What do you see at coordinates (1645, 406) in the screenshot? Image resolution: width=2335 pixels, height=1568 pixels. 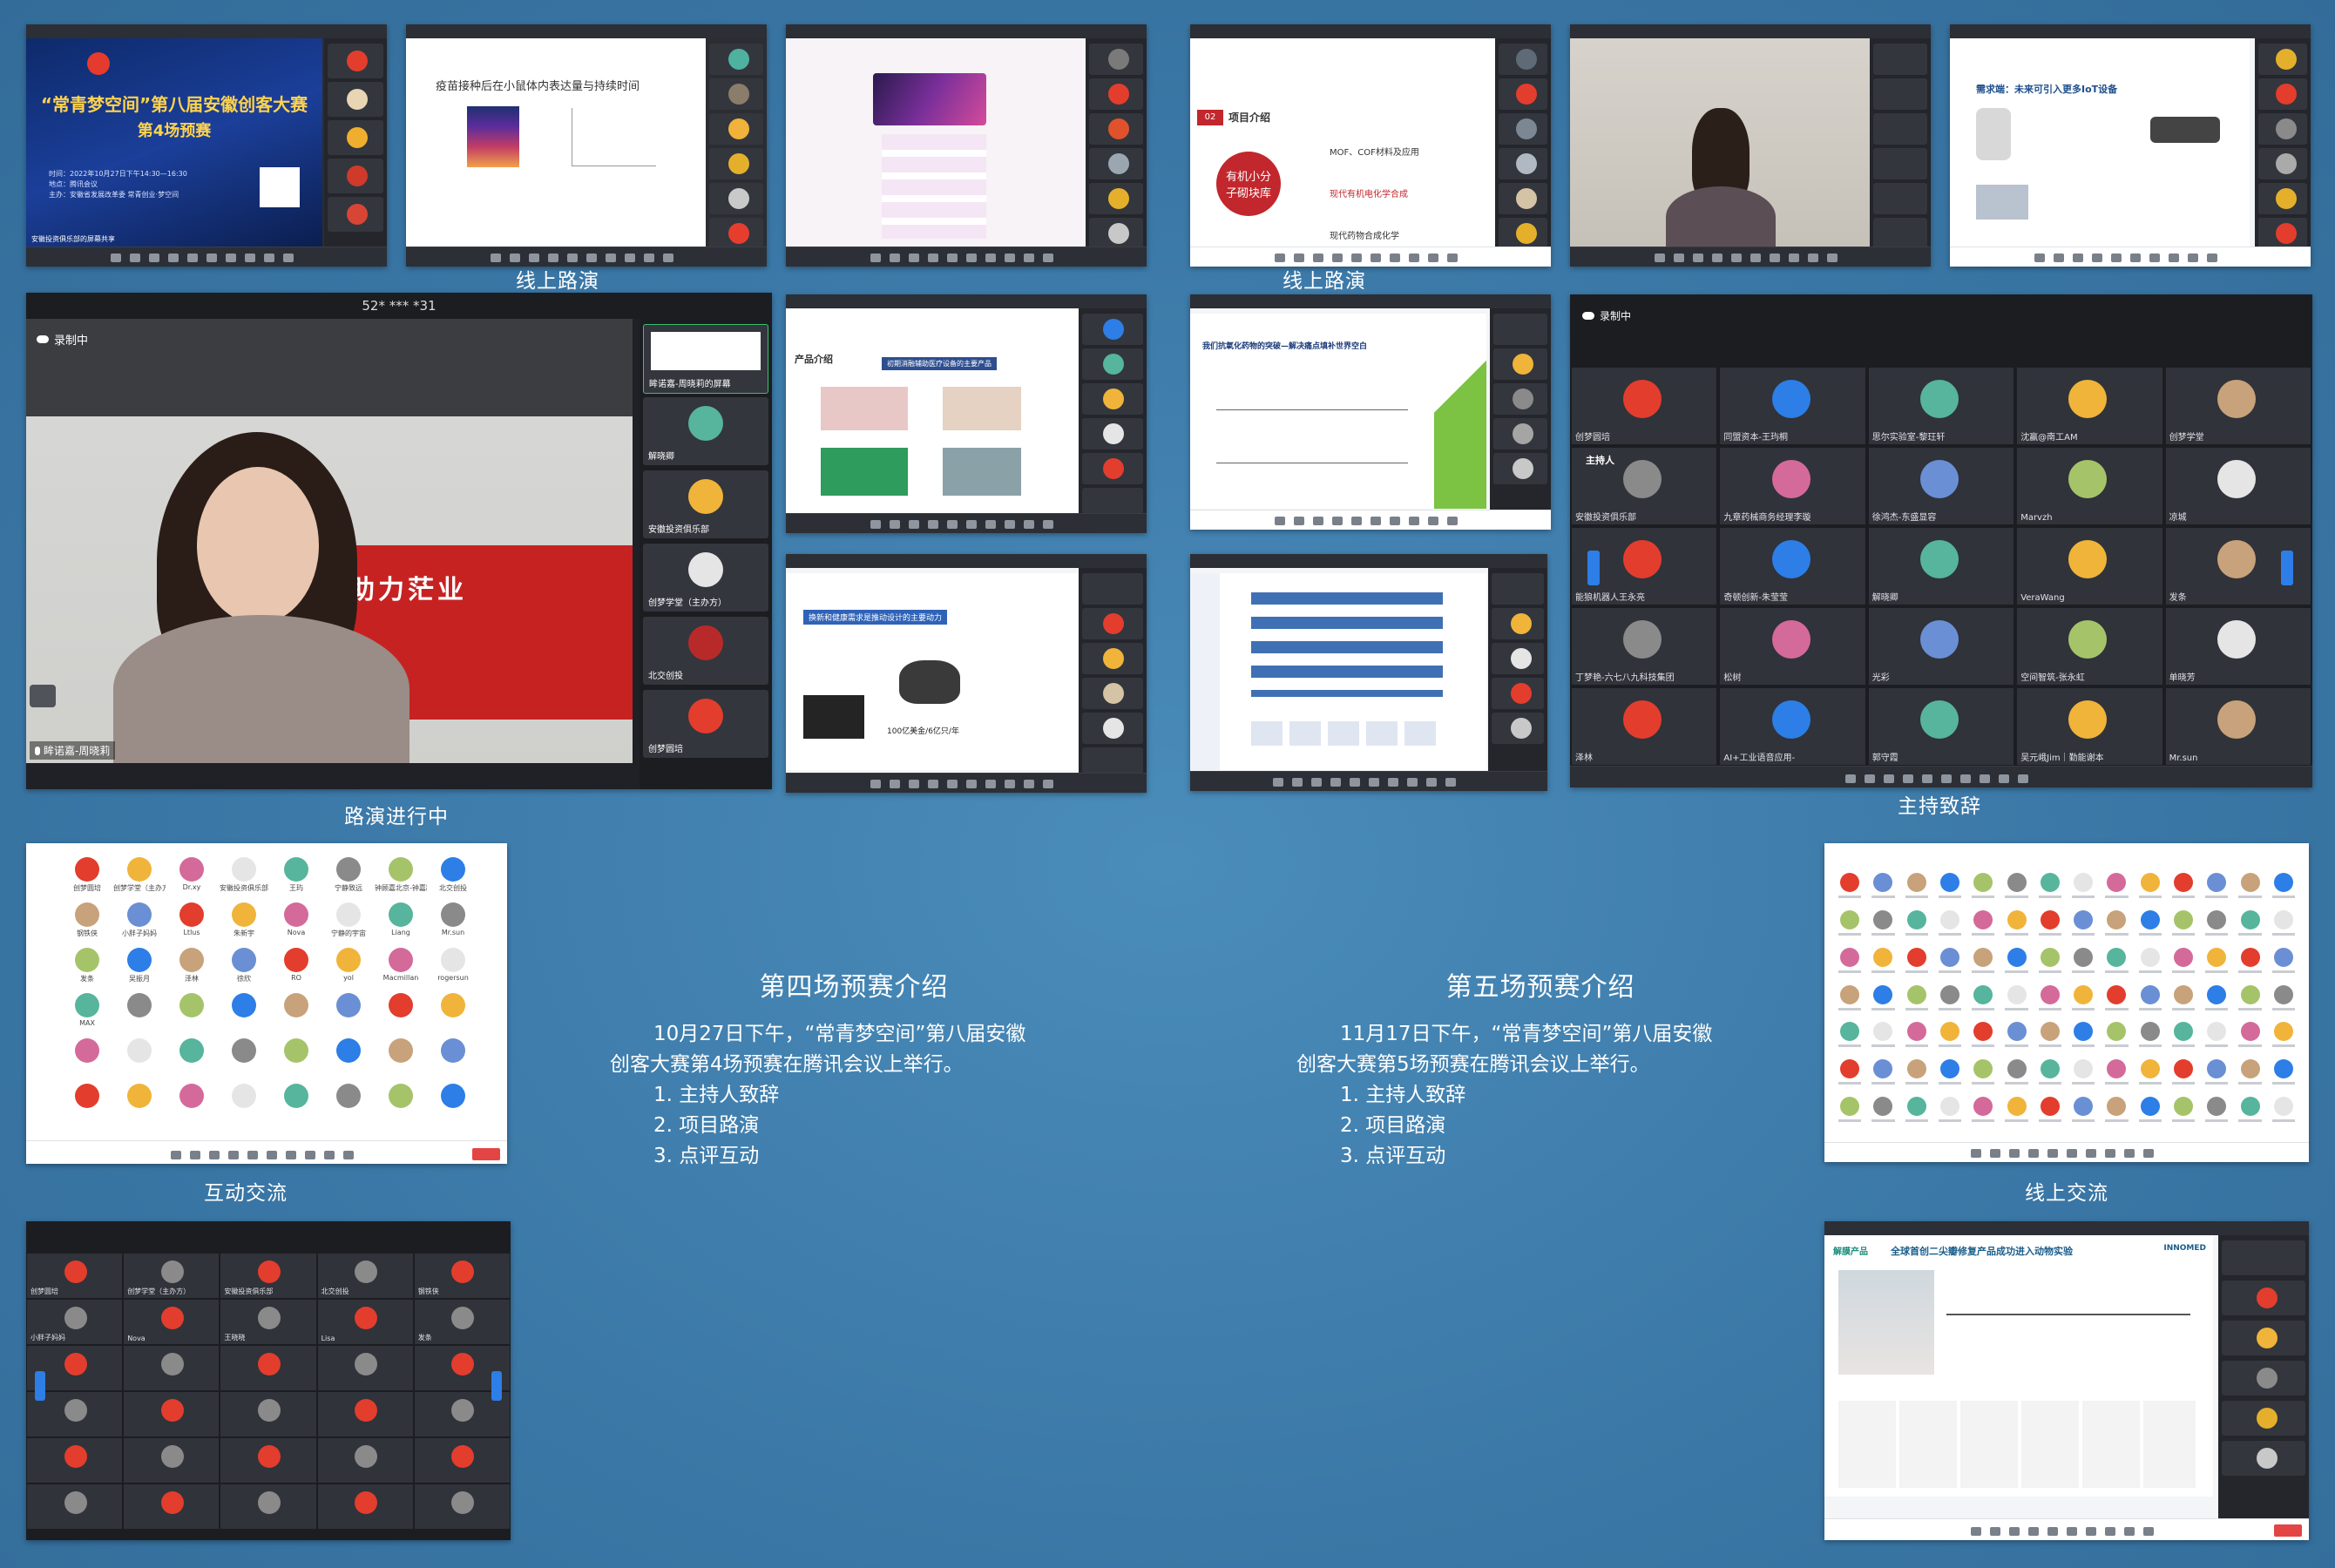 I see `gallery-participant-tile: 创梦圆培` at bounding box center [1645, 406].